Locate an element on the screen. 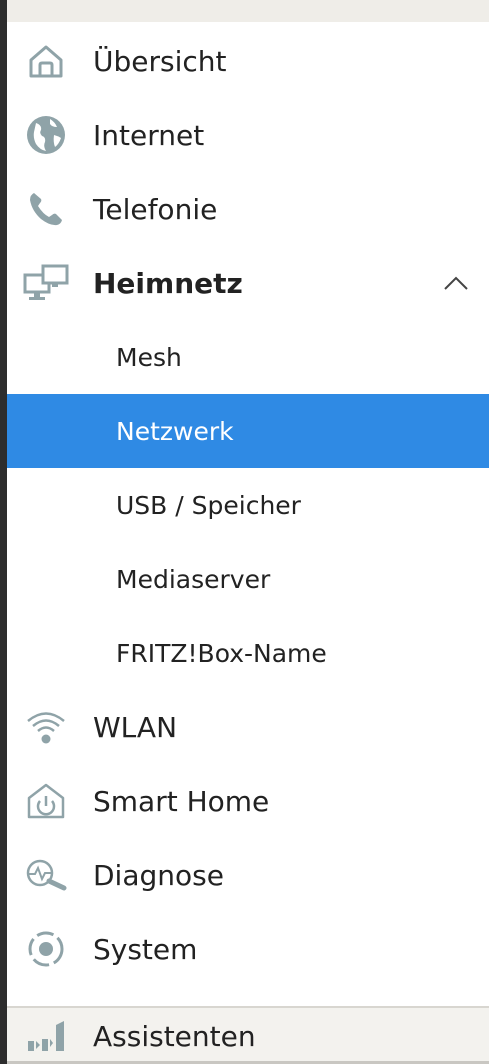 The height and width of the screenshot is (1064, 489). nav-label-telefonie: Telefonie is located at coordinates (155, 209).